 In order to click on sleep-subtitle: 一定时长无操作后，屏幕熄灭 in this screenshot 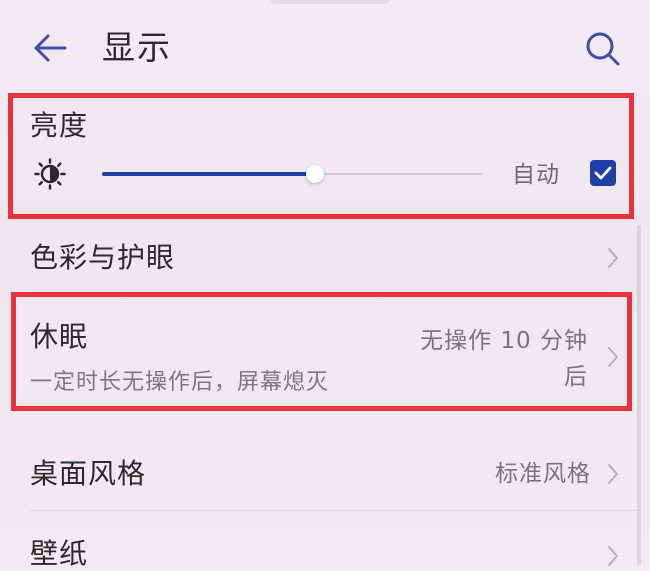, I will do `click(180, 382)`.